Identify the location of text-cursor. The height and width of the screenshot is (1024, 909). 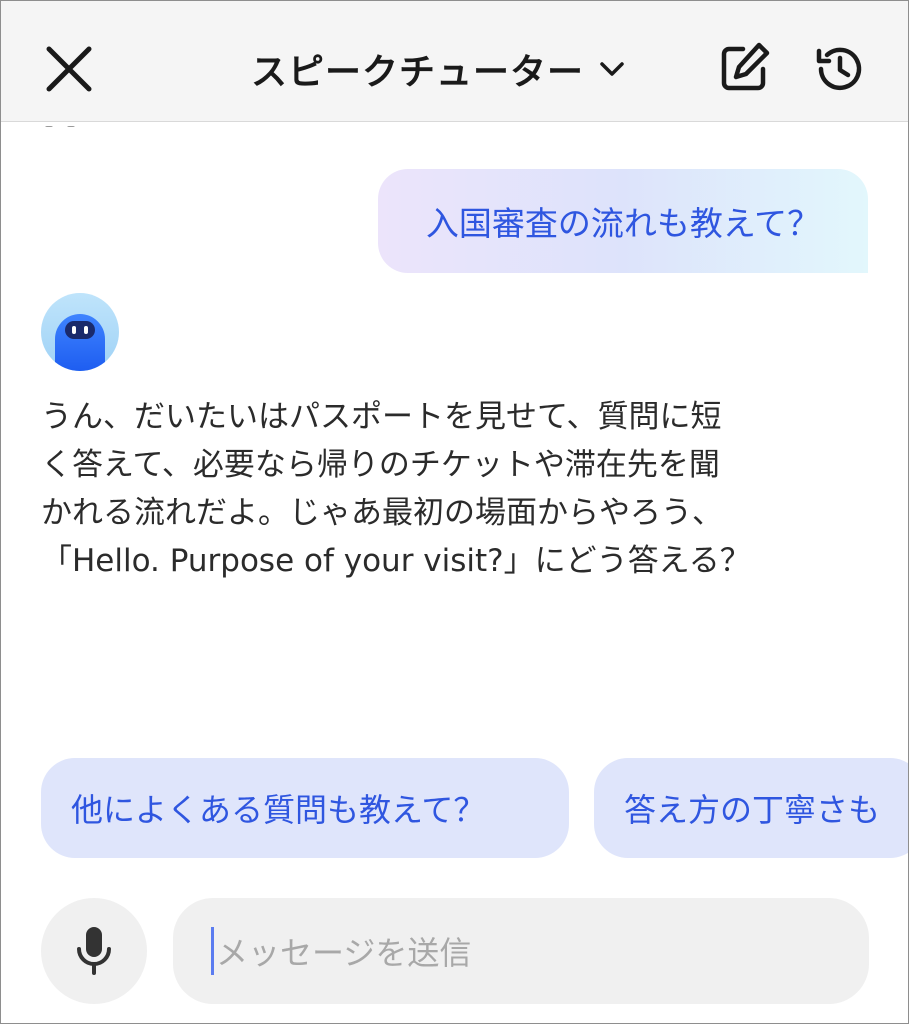
(212, 951).